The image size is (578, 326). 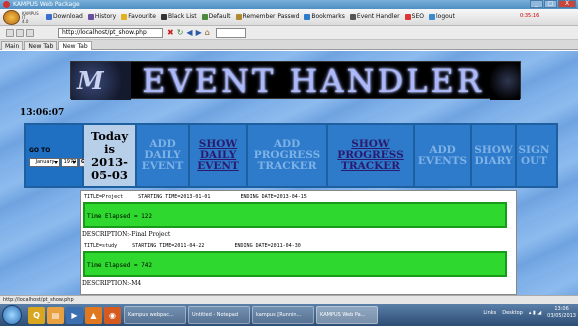 I want to click on address-input: http://localhost/pt_show.php, so click(x=110, y=33).